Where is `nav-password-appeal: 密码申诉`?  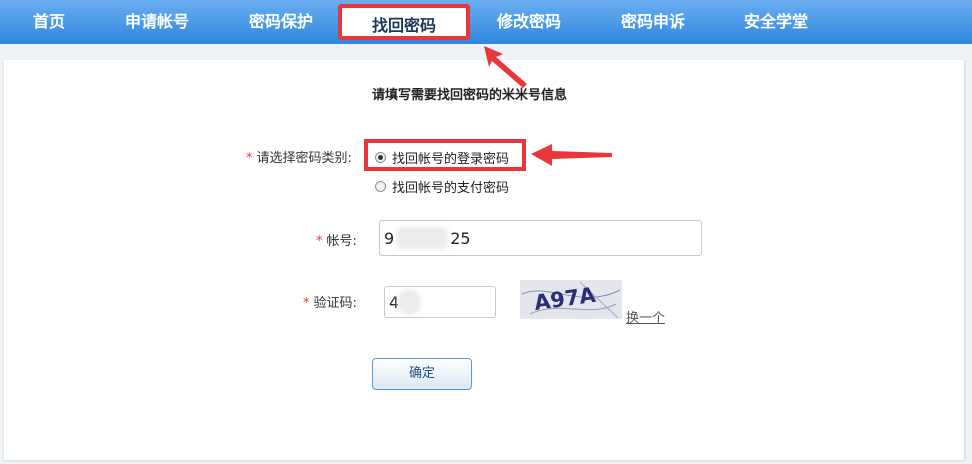 nav-password-appeal: 密码申诉 is located at coordinates (653, 22).